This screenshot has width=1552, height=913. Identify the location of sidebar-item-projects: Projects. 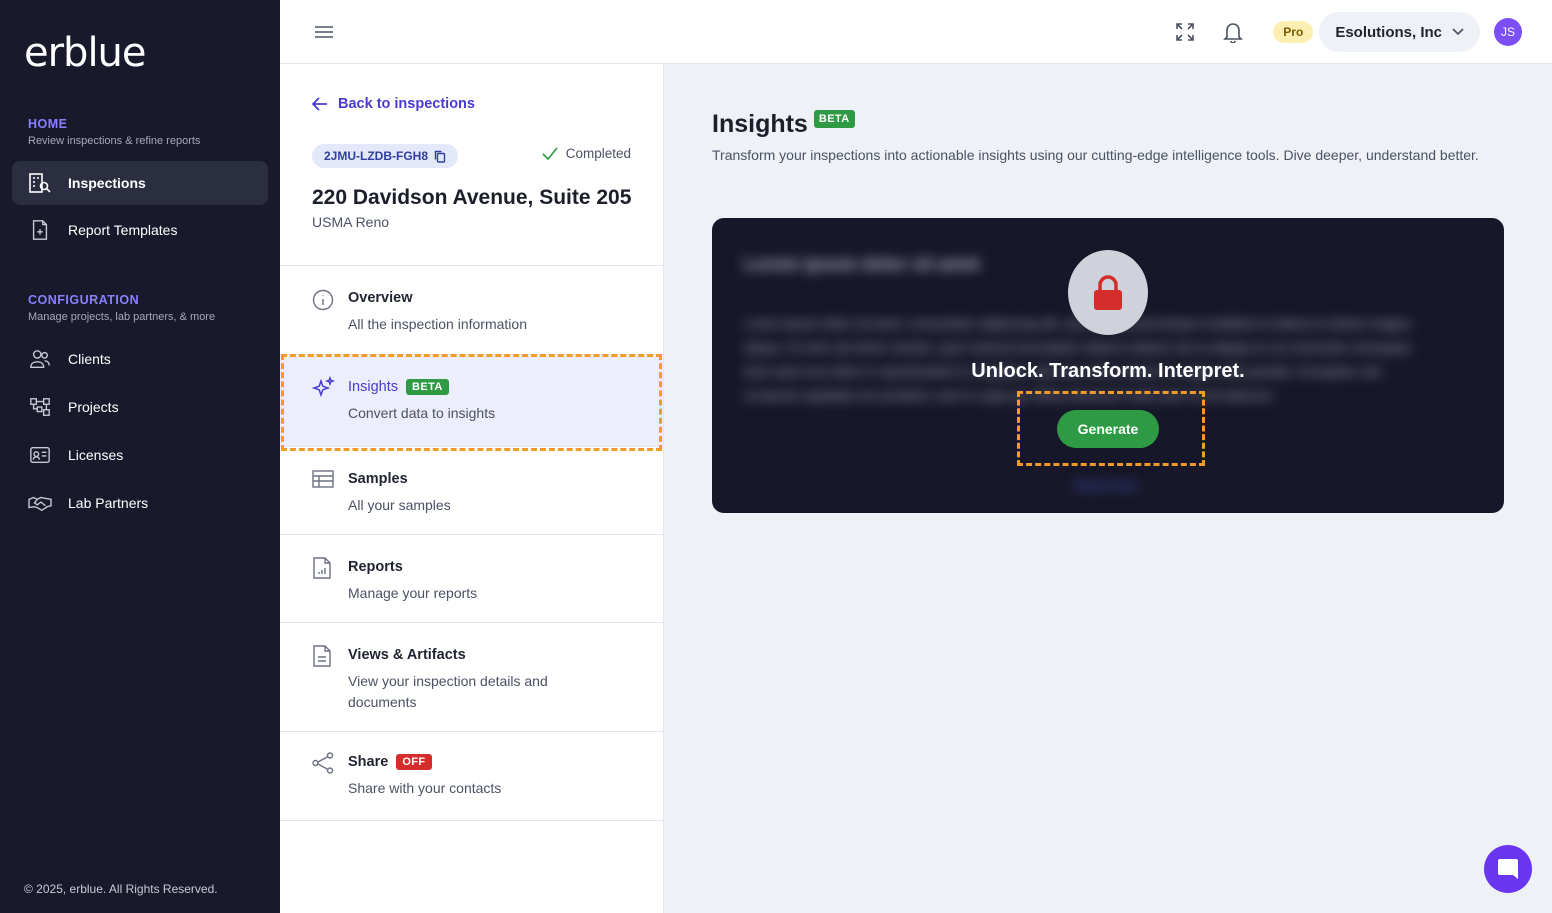
(140, 407).